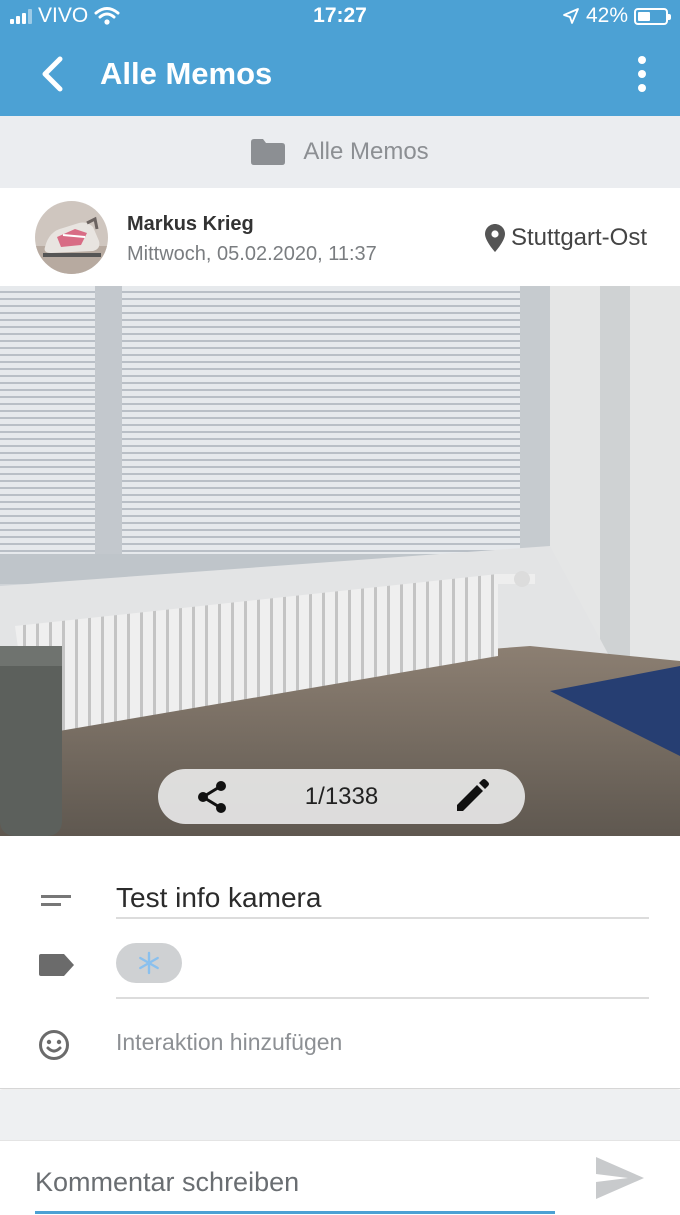 The width and height of the screenshot is (680, 1215). What do you see at coordinates (571, 16) in the screenshot?
I see `location-arrow-icon` at bounding box center [571, 16].